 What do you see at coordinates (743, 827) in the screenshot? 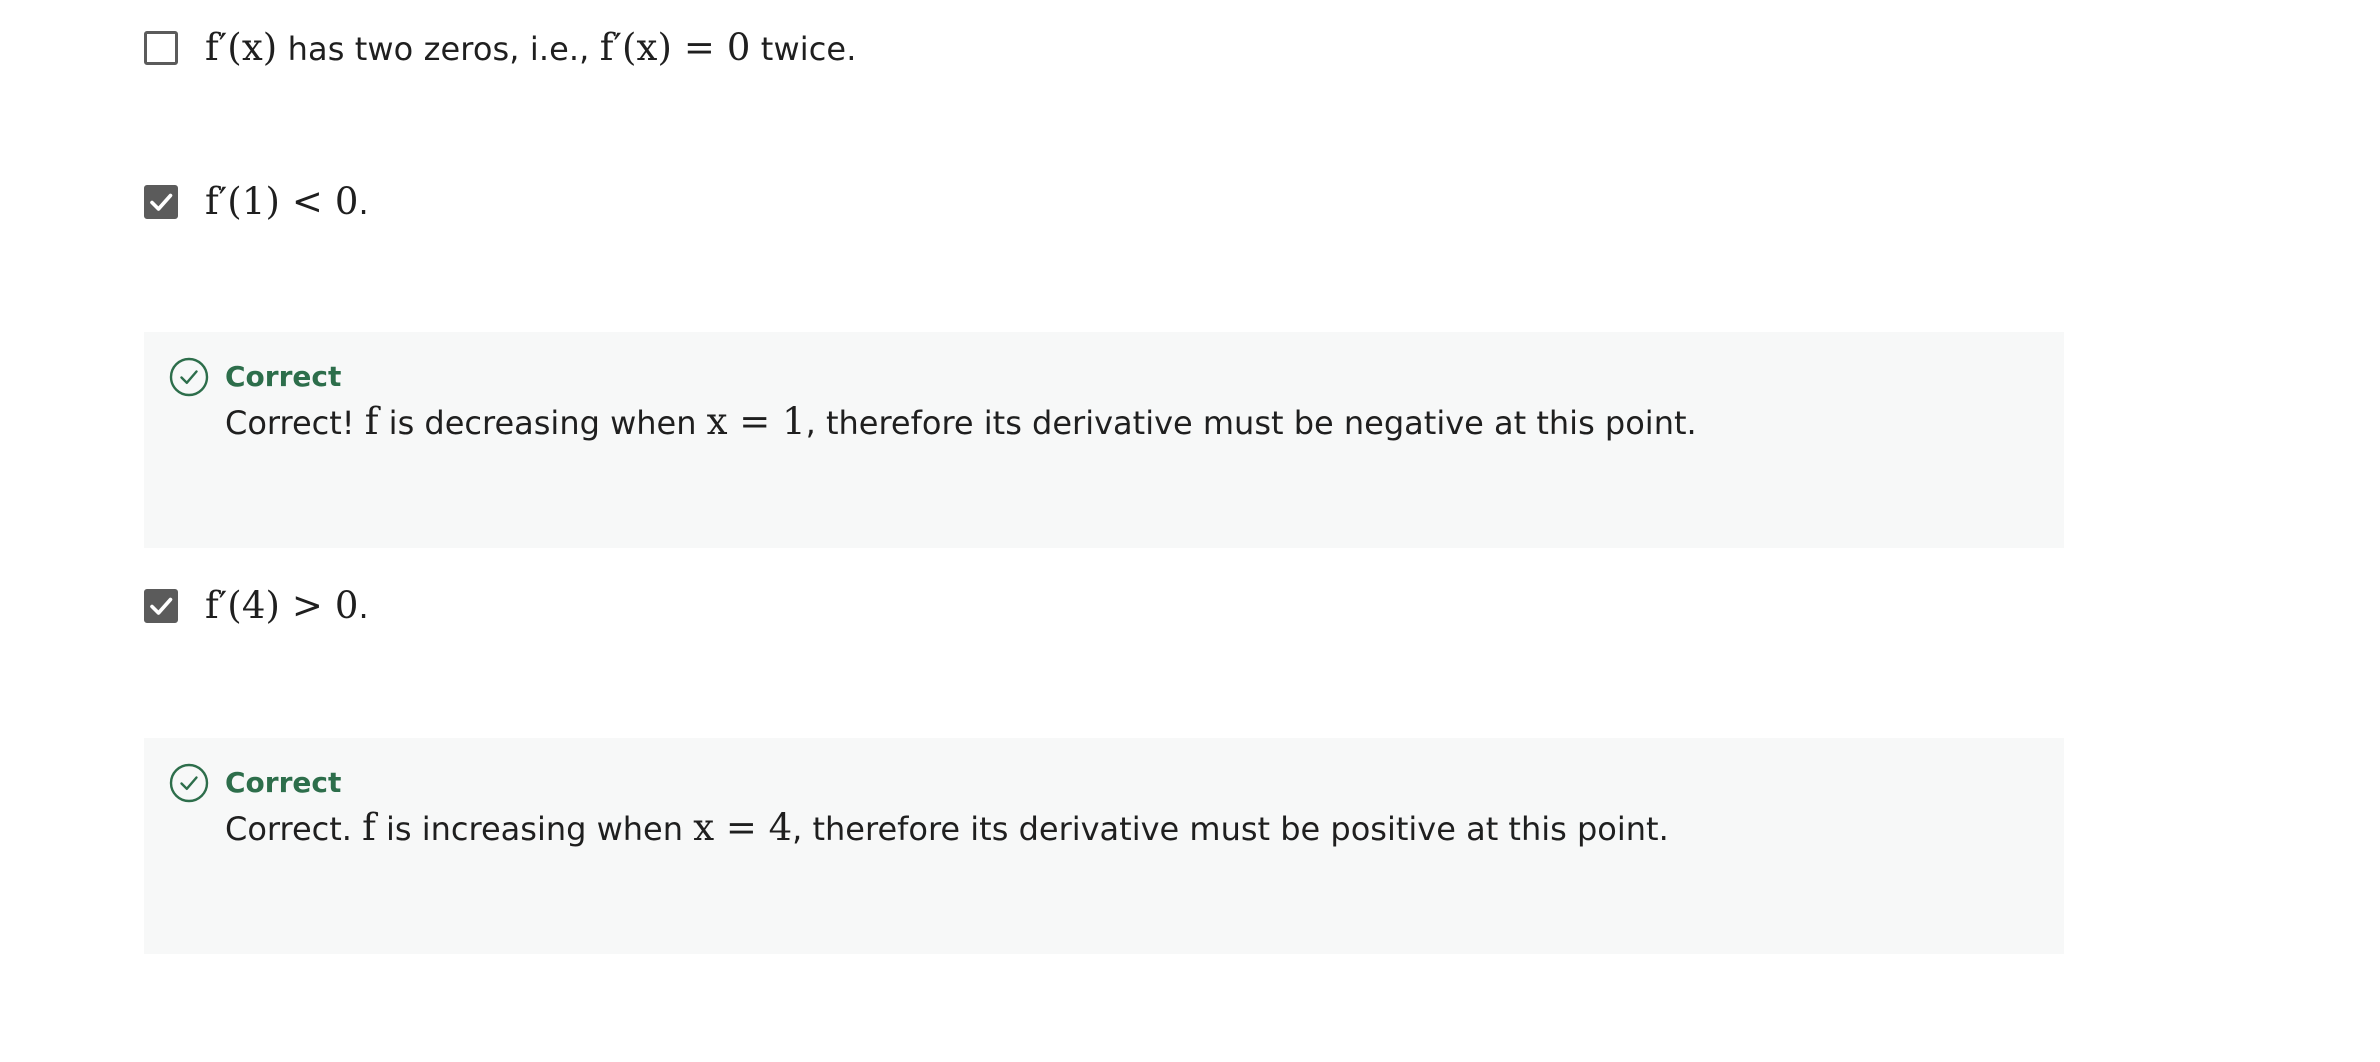
I see `feedback-math: x = 4` at bounding box center [743, 827].